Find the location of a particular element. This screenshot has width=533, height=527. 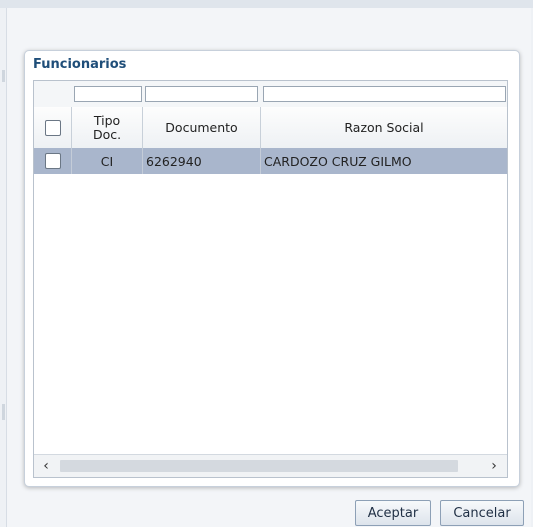

column-header-label: Tipo Doc. is located at coordinates (107, 127).